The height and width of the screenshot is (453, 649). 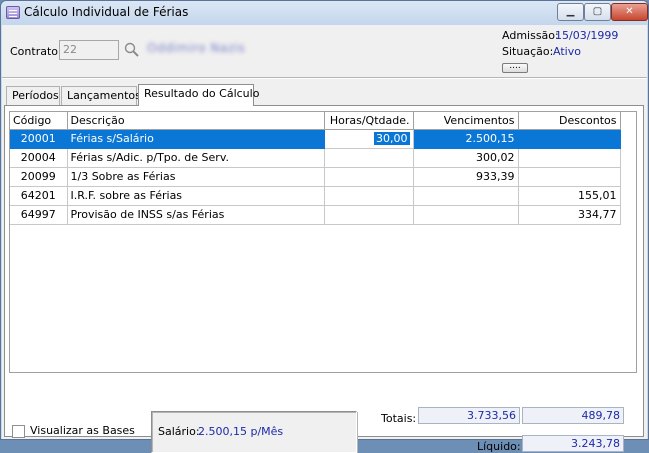 What do you see at coordinates (101, 95) in the screenshot?
I see `tab-lancamentos: Lançamentos` at bounding box center [101, 95].